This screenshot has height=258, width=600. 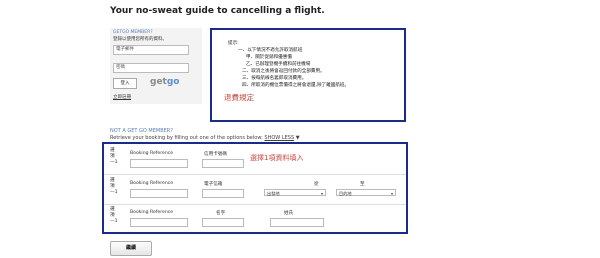 I want to click on login-subheading: 登錄以使用您所有的資料。, so click(x=140, y=39).